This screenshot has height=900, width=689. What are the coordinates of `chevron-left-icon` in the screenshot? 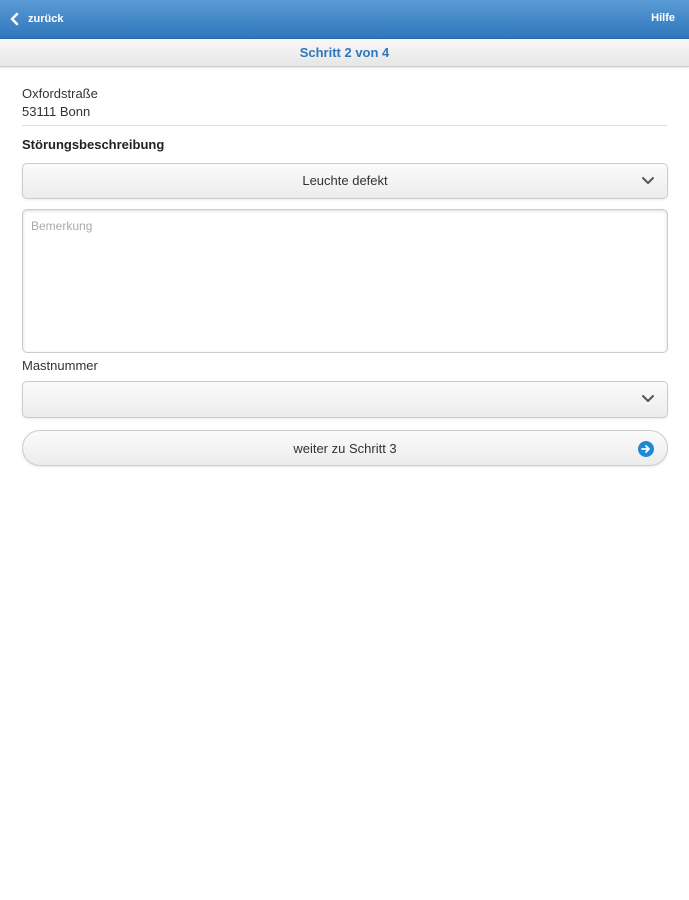 It's located at (14, 19).